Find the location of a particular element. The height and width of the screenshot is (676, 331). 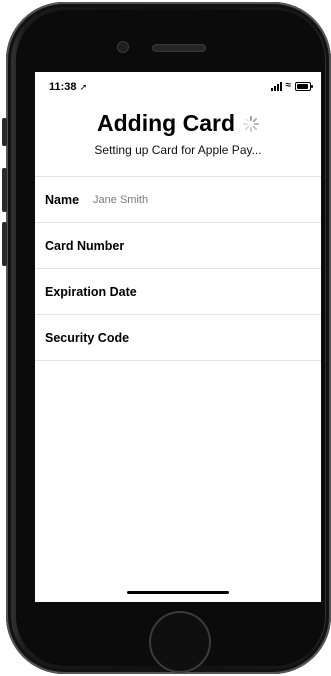

status-icons: ≈ is located at coordinates (291, 85).